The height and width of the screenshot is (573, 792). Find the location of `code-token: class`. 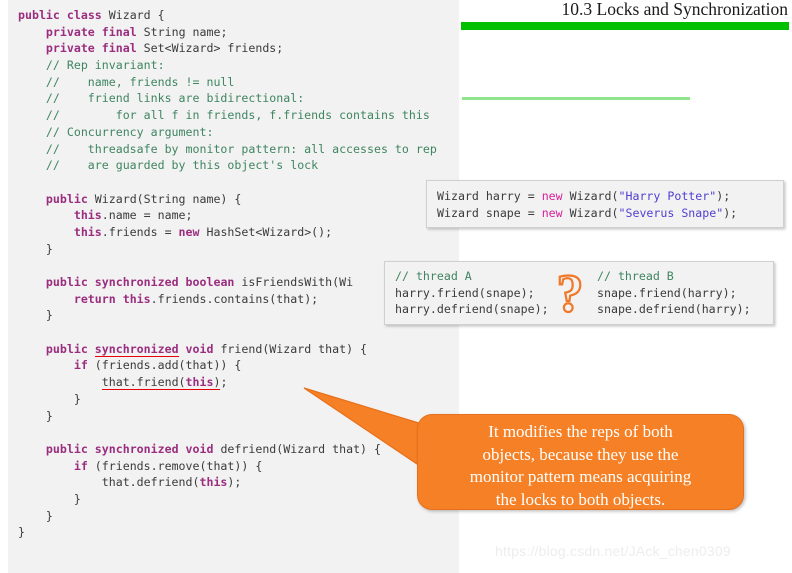

code-token: class is located at coordinates (84, 15).